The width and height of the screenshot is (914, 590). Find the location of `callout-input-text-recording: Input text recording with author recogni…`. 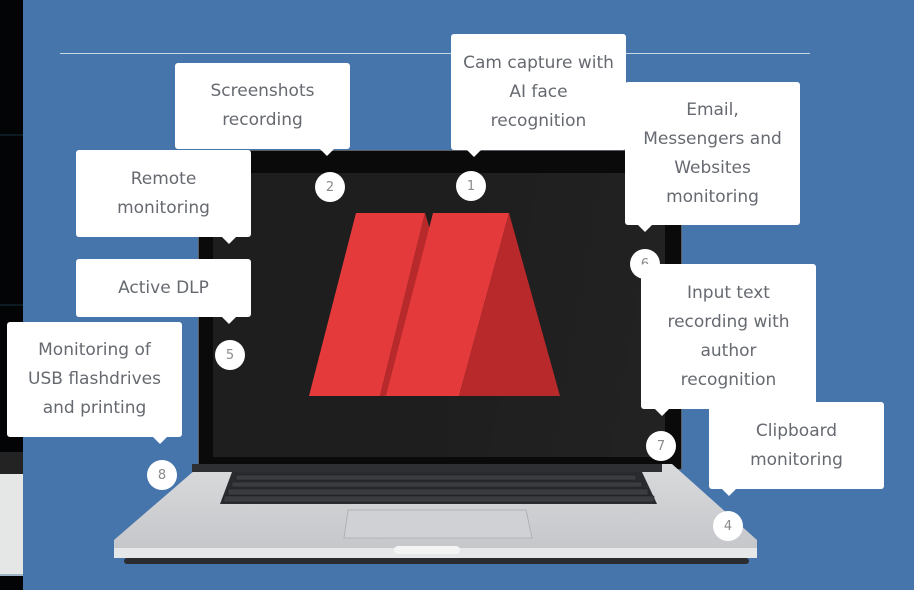

callout-input-text-recording: Input text recording with author recogni… is located at coordinates (728, 340).